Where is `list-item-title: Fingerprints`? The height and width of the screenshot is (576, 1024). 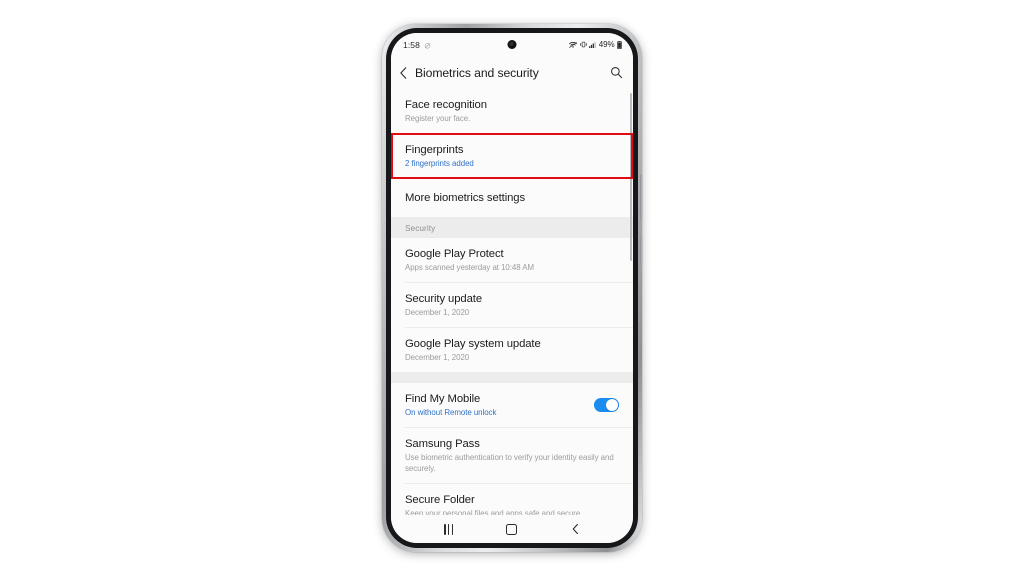
list-item-title: Fingerprints is located at coordinates (434, 150).